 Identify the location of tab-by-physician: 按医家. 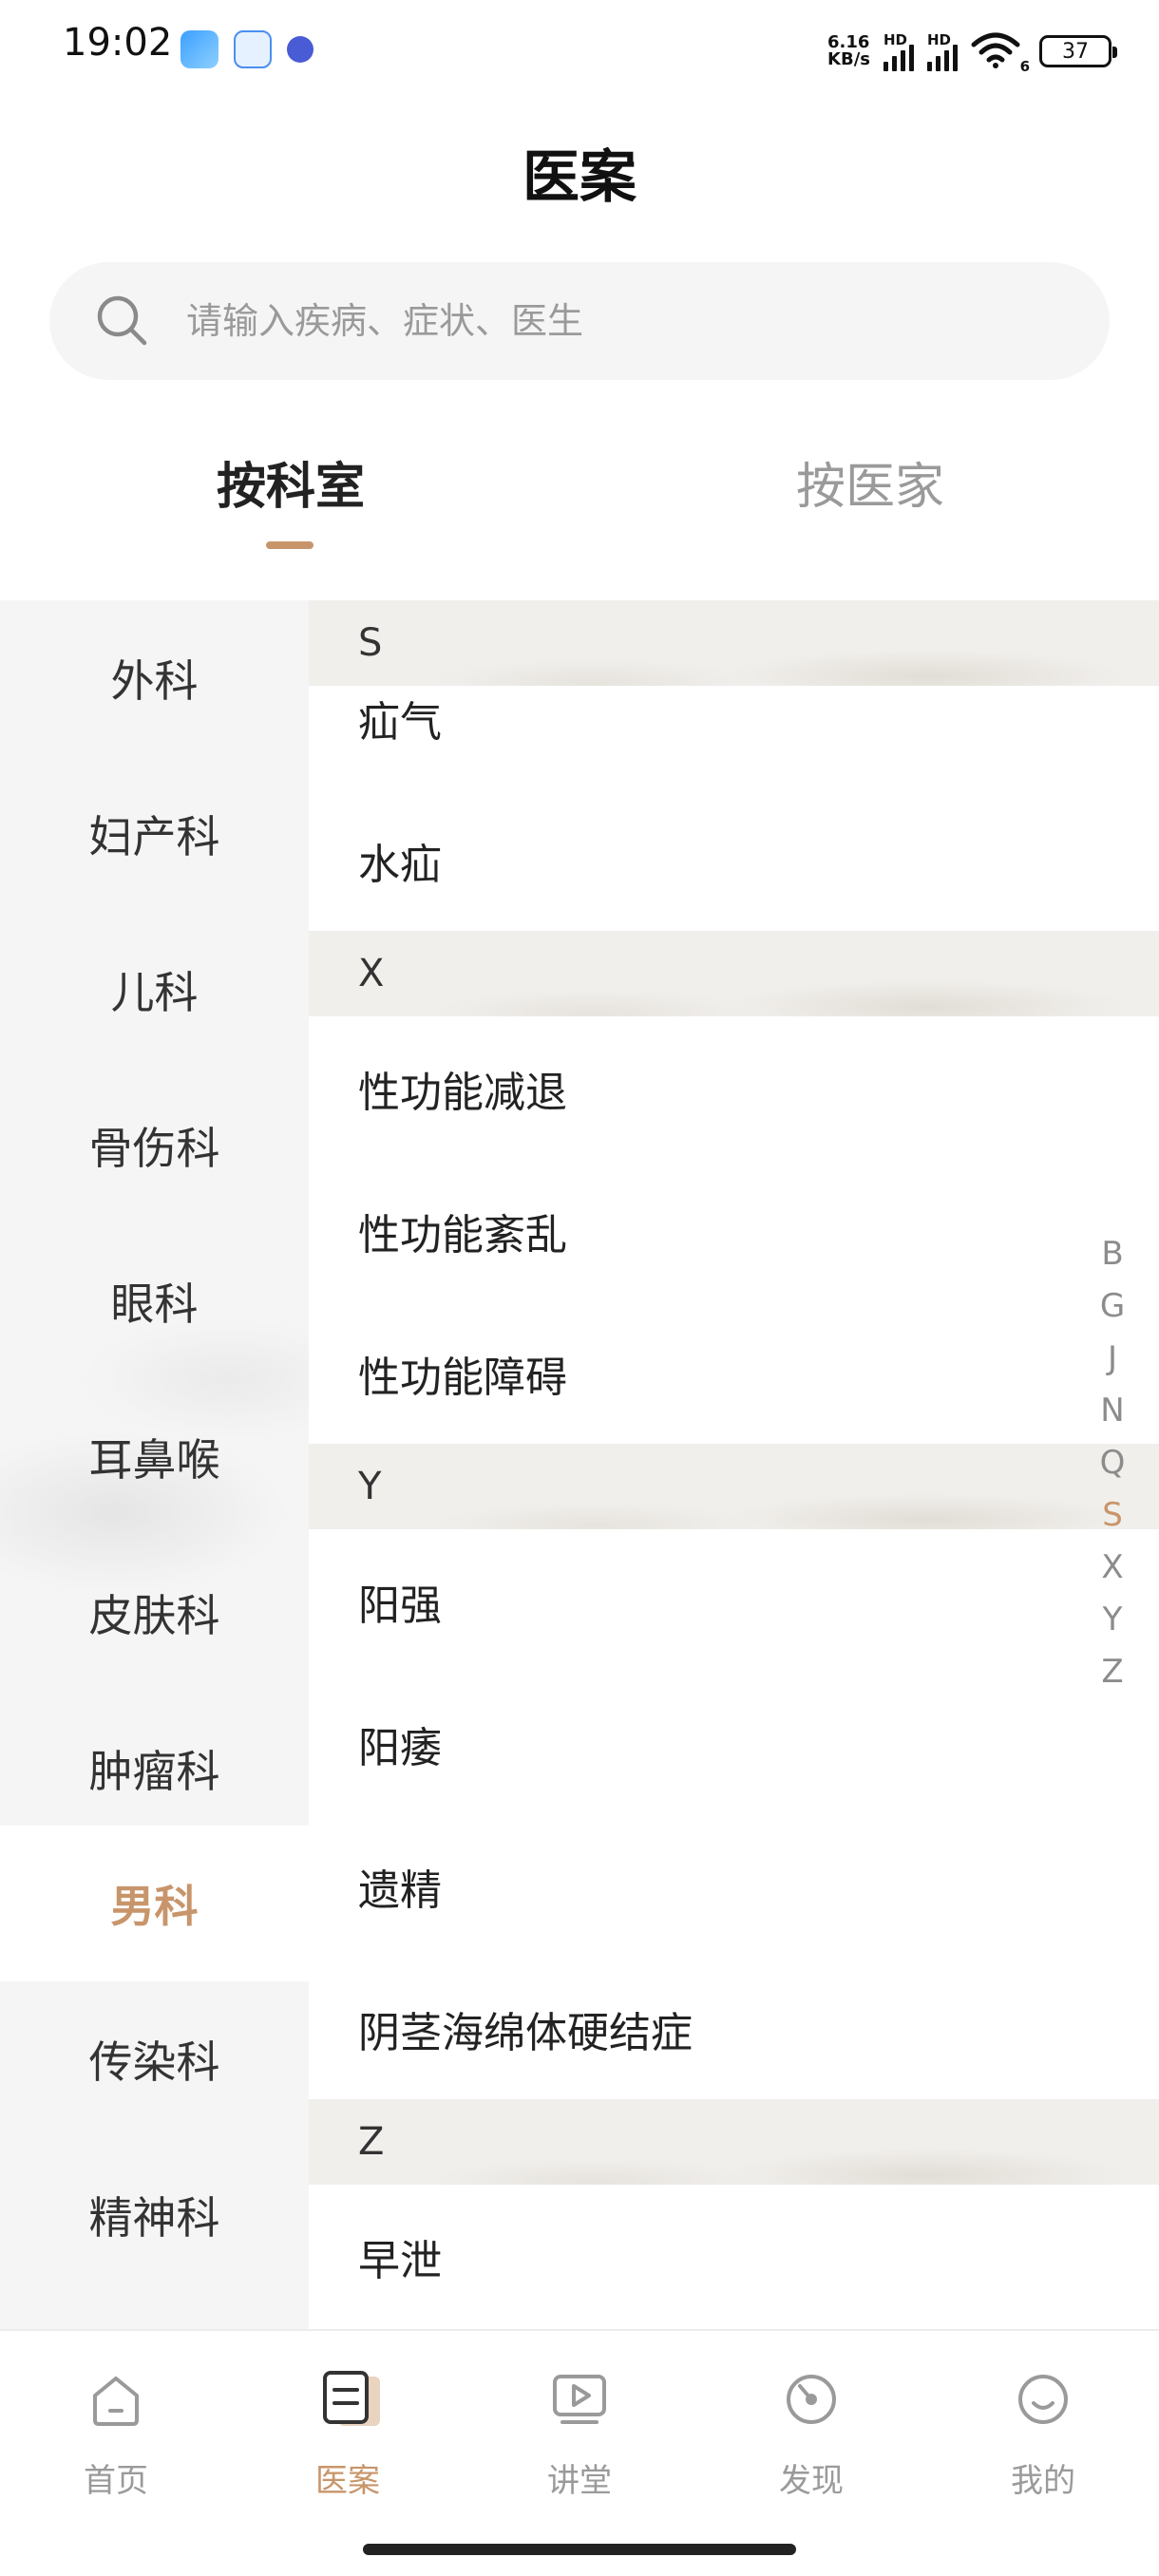
(870, 482).